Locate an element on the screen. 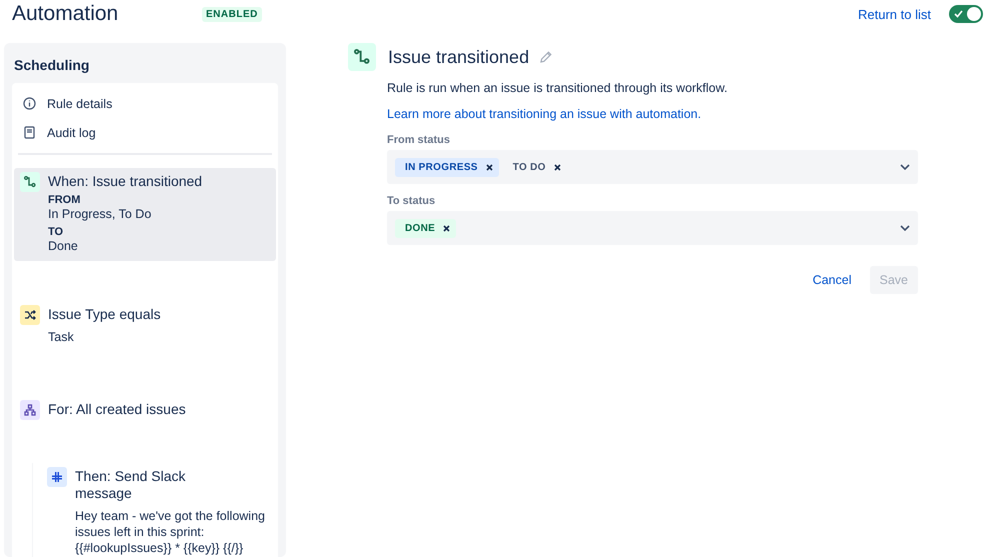 The width and height of the screenshot is (999, 557). field-label: From status is located at coordinates (419, 140).